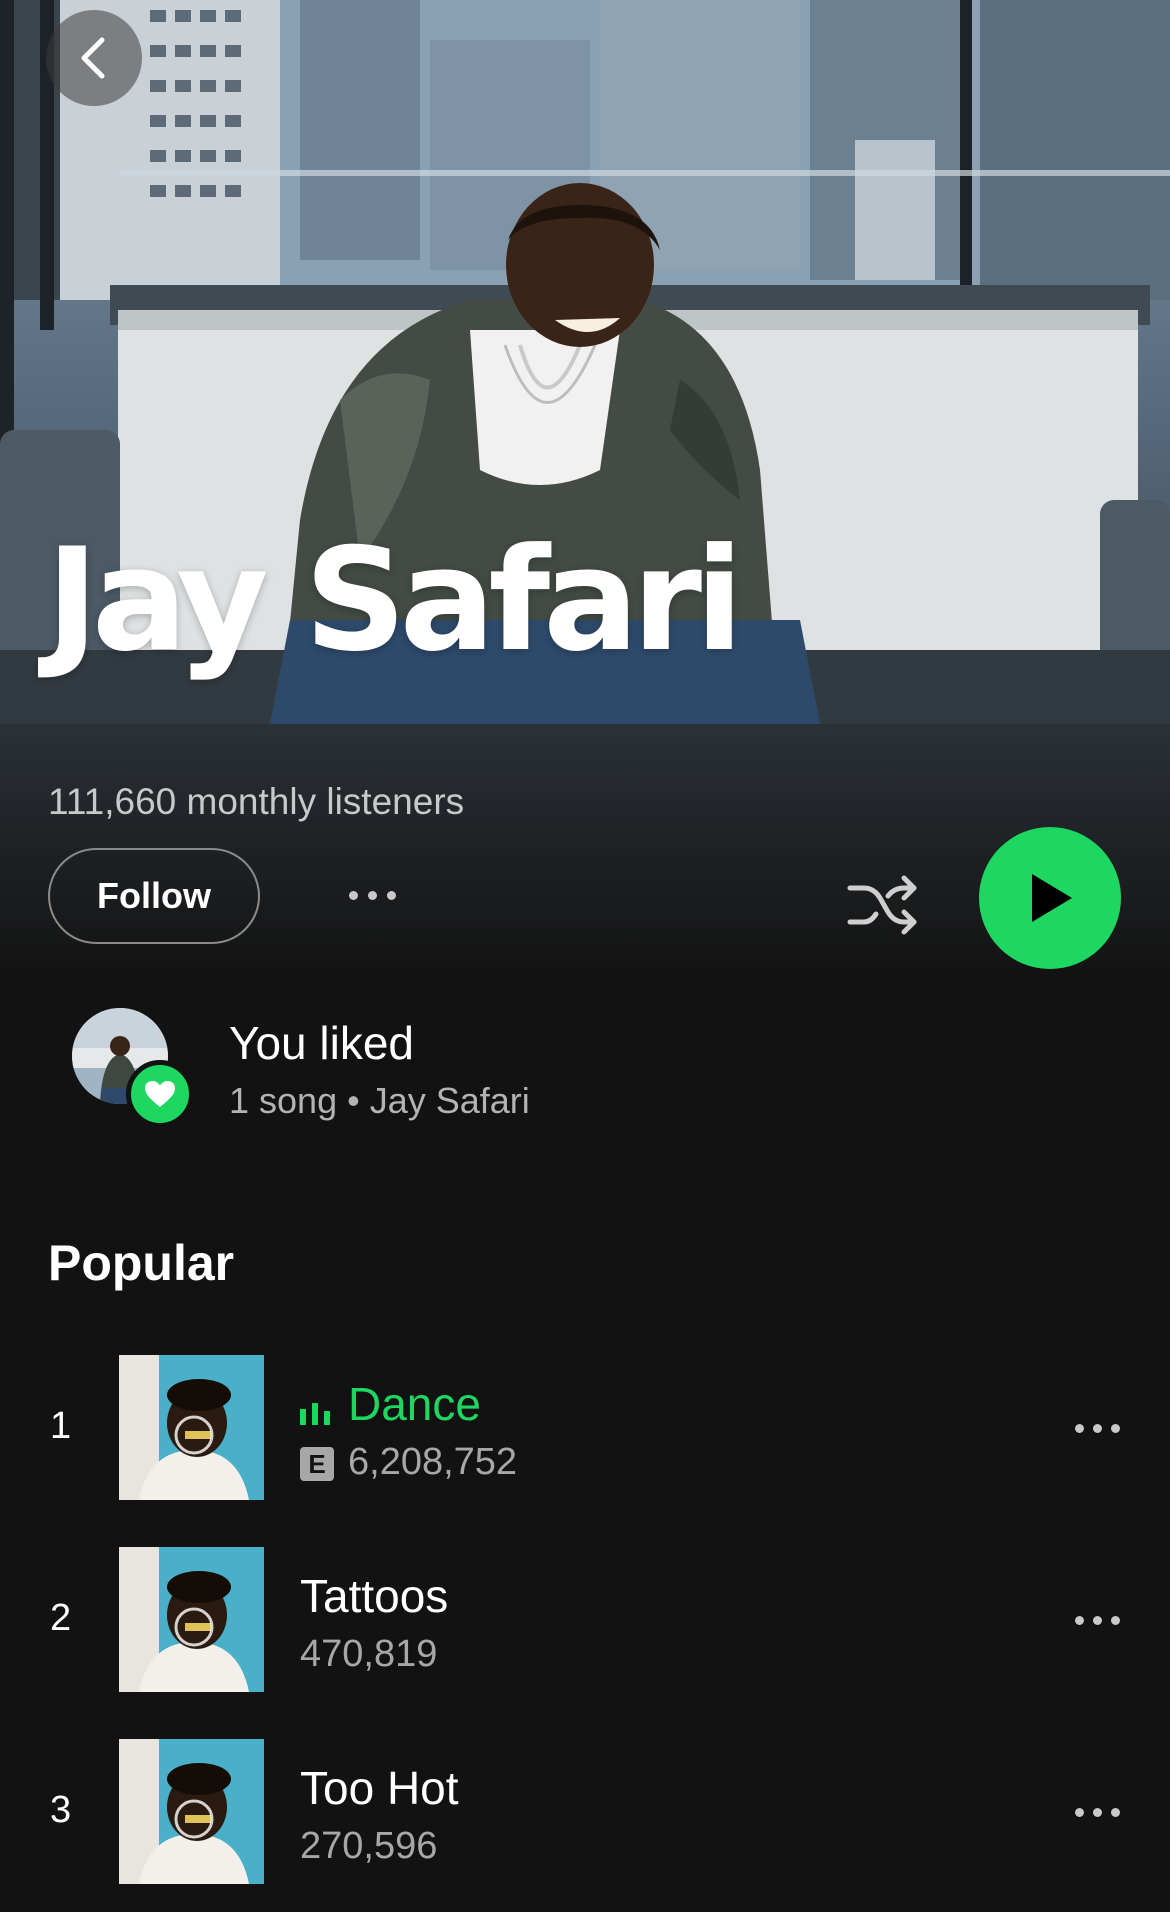 The height and width of the screenshot is (1912, 1170). What do you see at coordinates (585, 1620) in the screenshot?
I see `track-row: 2 Tattoos 470,819` at bounding box center [585, 1620].